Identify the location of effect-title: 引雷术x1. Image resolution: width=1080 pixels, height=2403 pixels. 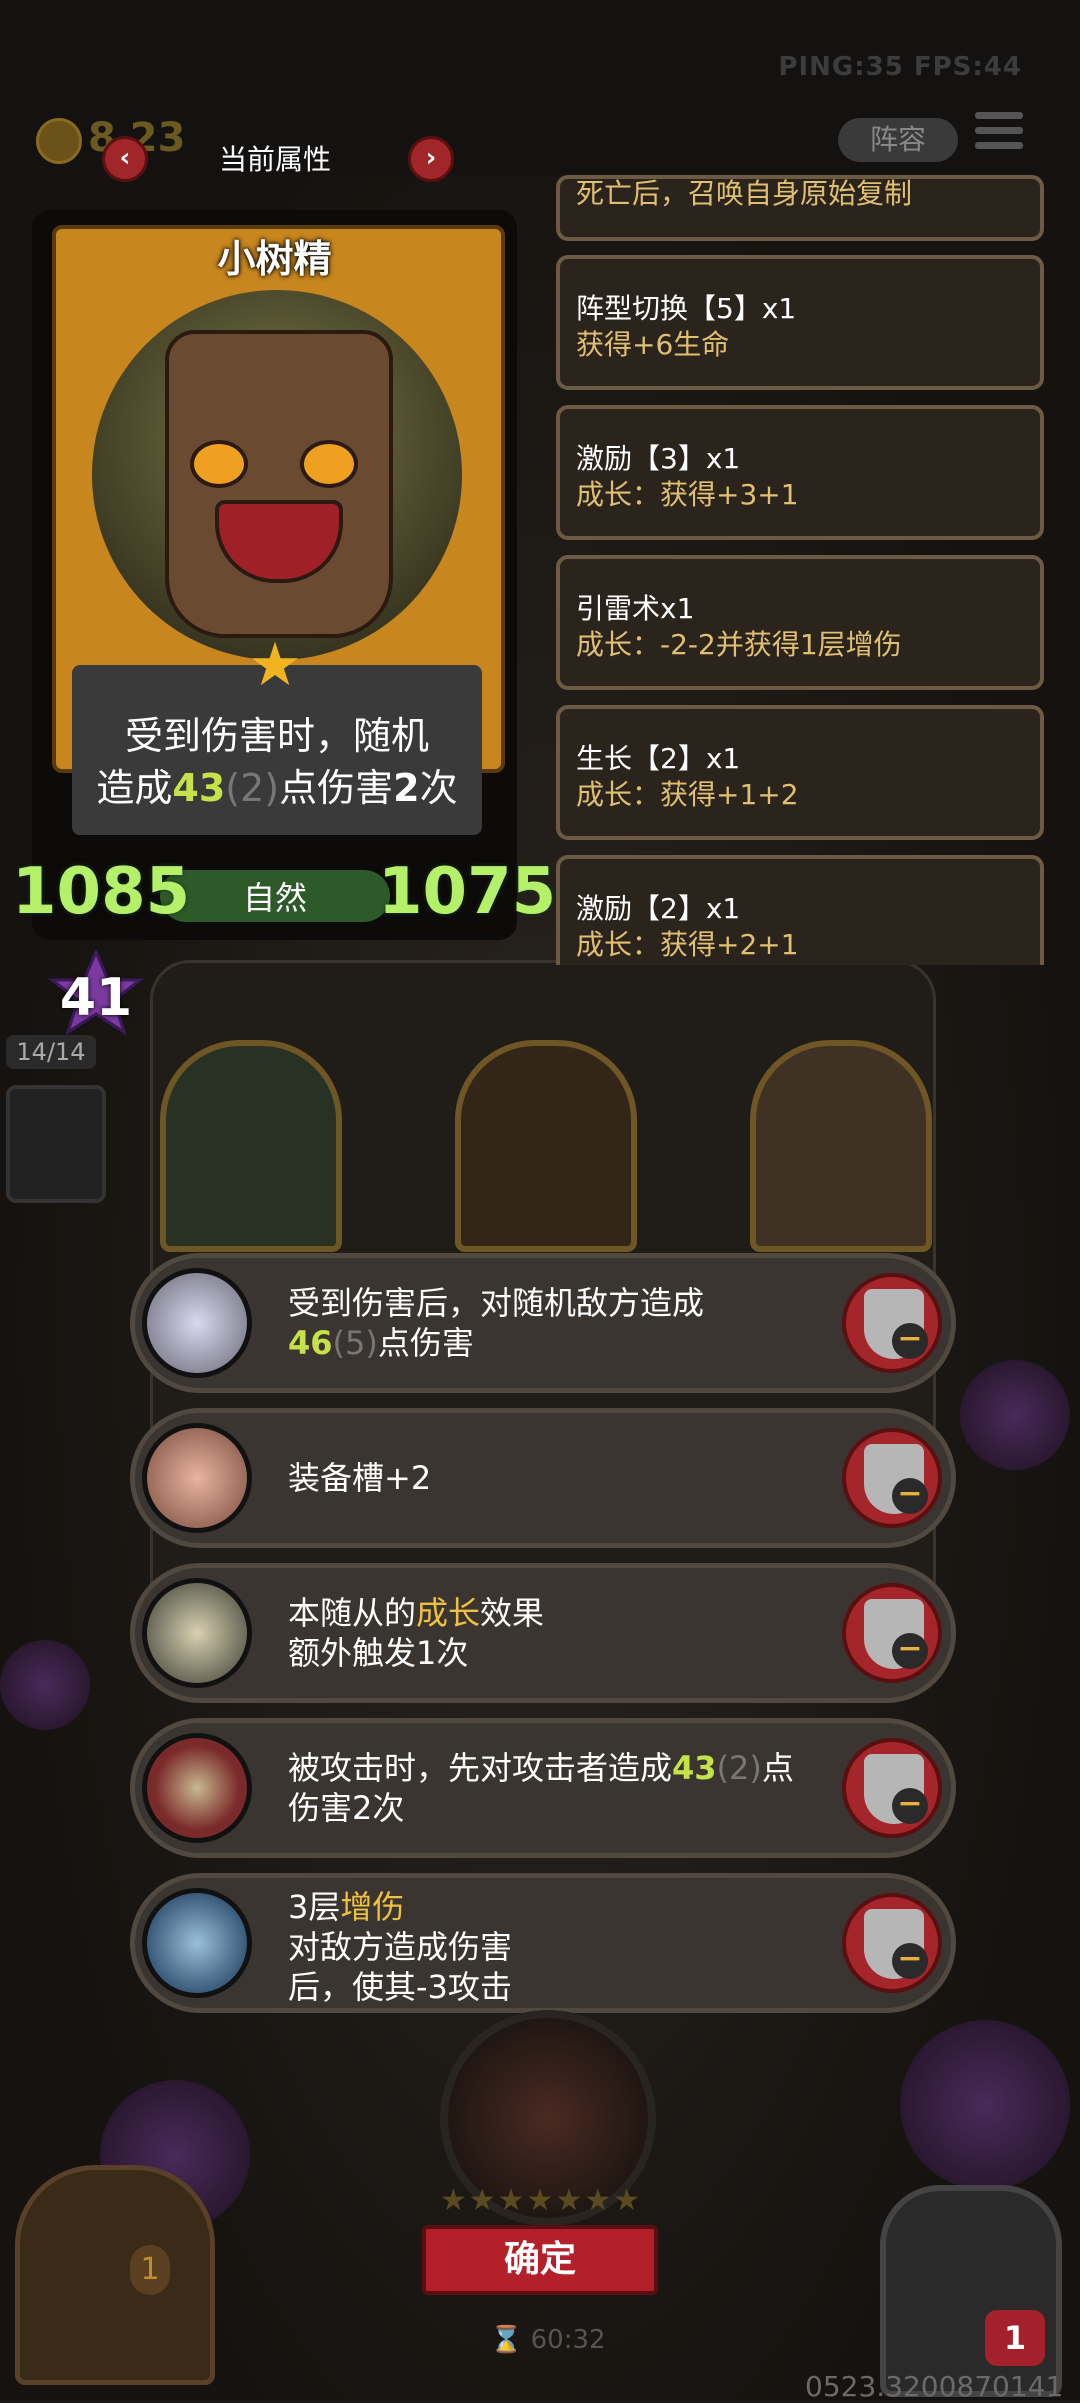
(635, 608).